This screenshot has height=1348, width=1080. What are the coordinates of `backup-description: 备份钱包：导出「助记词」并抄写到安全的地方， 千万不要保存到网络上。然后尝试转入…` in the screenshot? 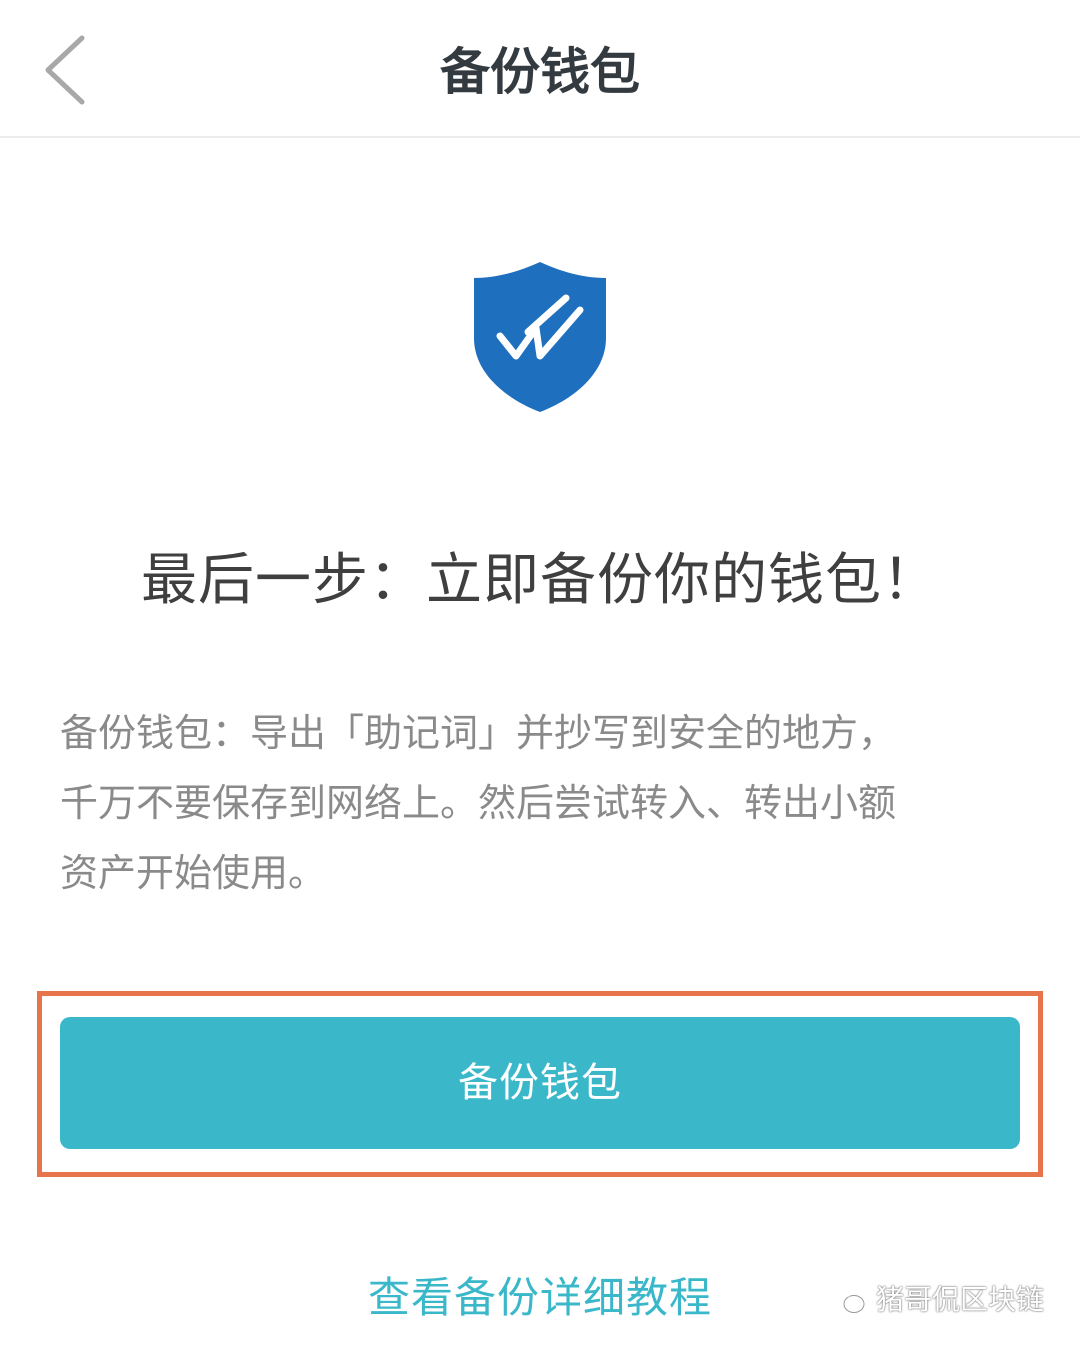 It's located at (540, 803).